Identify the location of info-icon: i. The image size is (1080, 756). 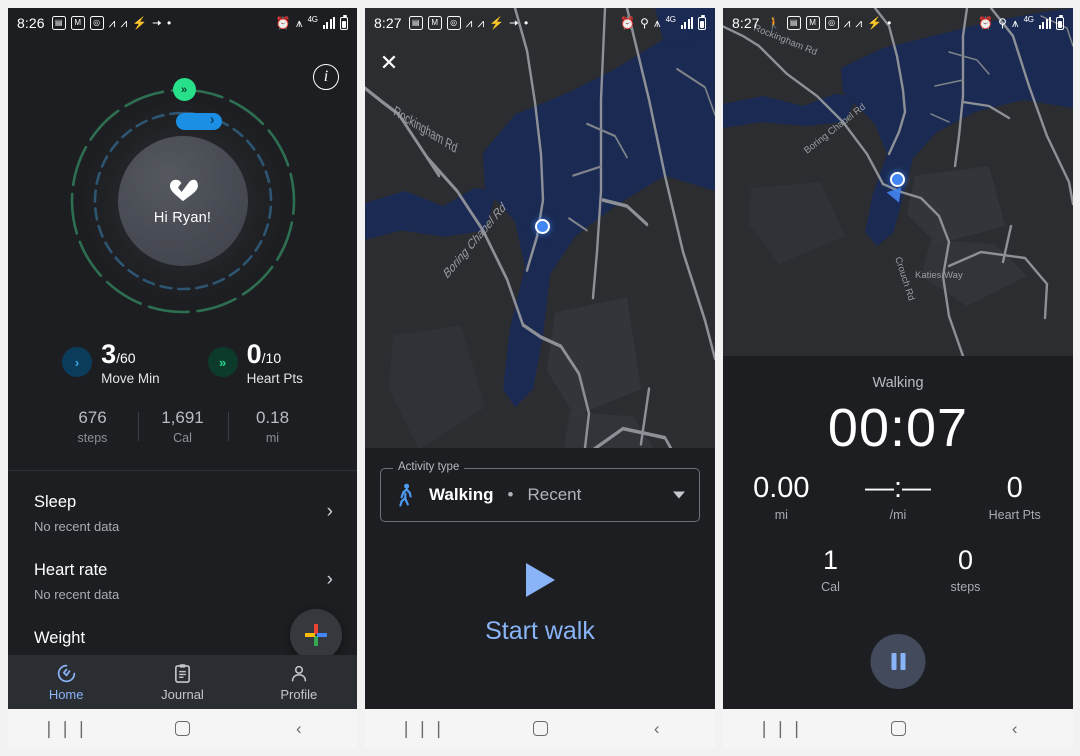
(326, 77).